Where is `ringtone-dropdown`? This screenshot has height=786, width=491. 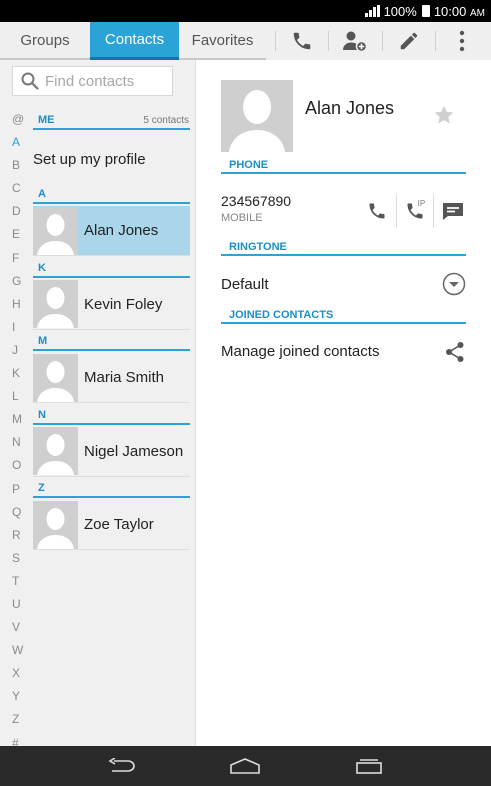 ringtone-dropdown is located at coordinates (454, 286).